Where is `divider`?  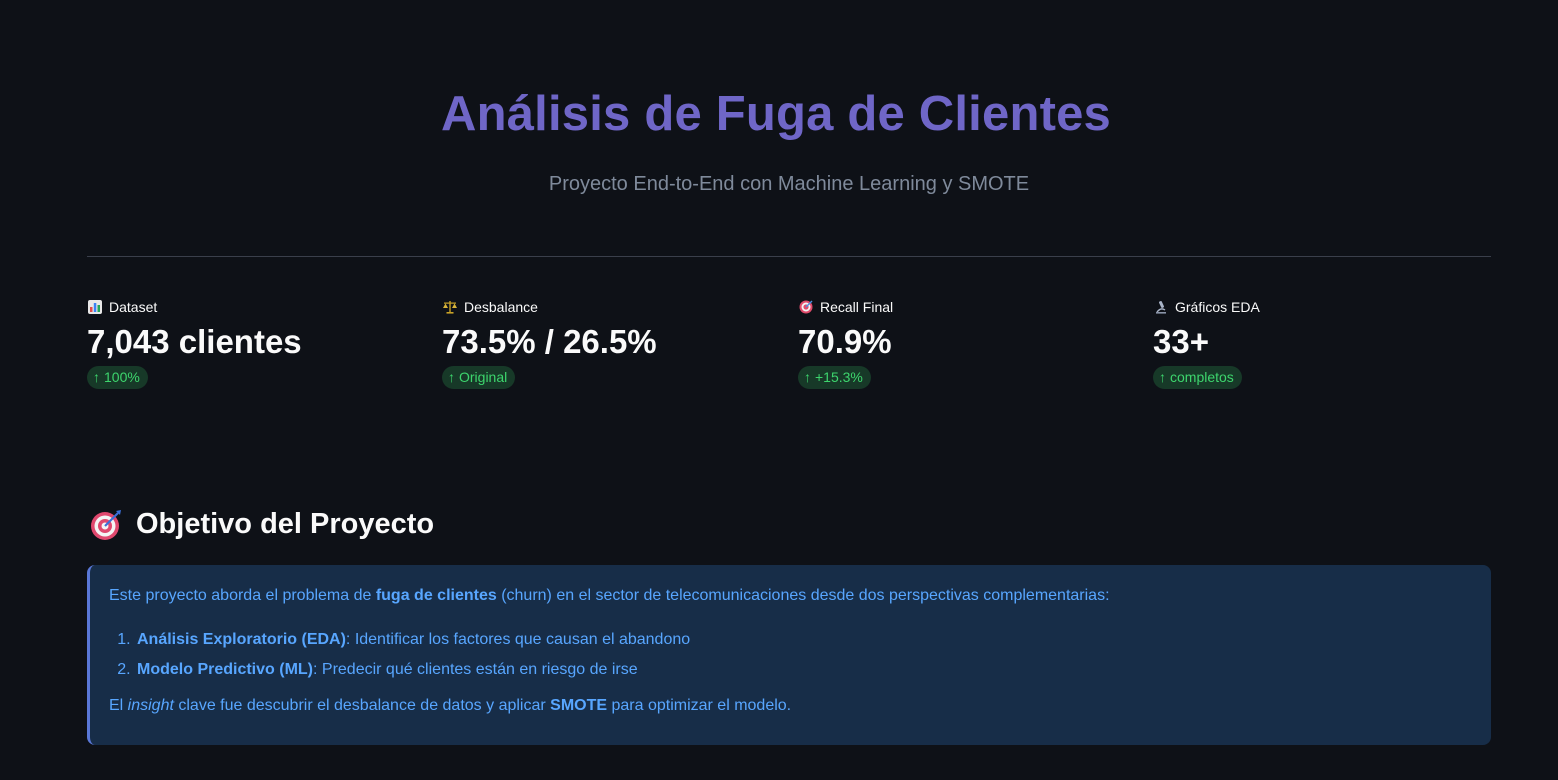
divider is located at coordinates (789, 256).